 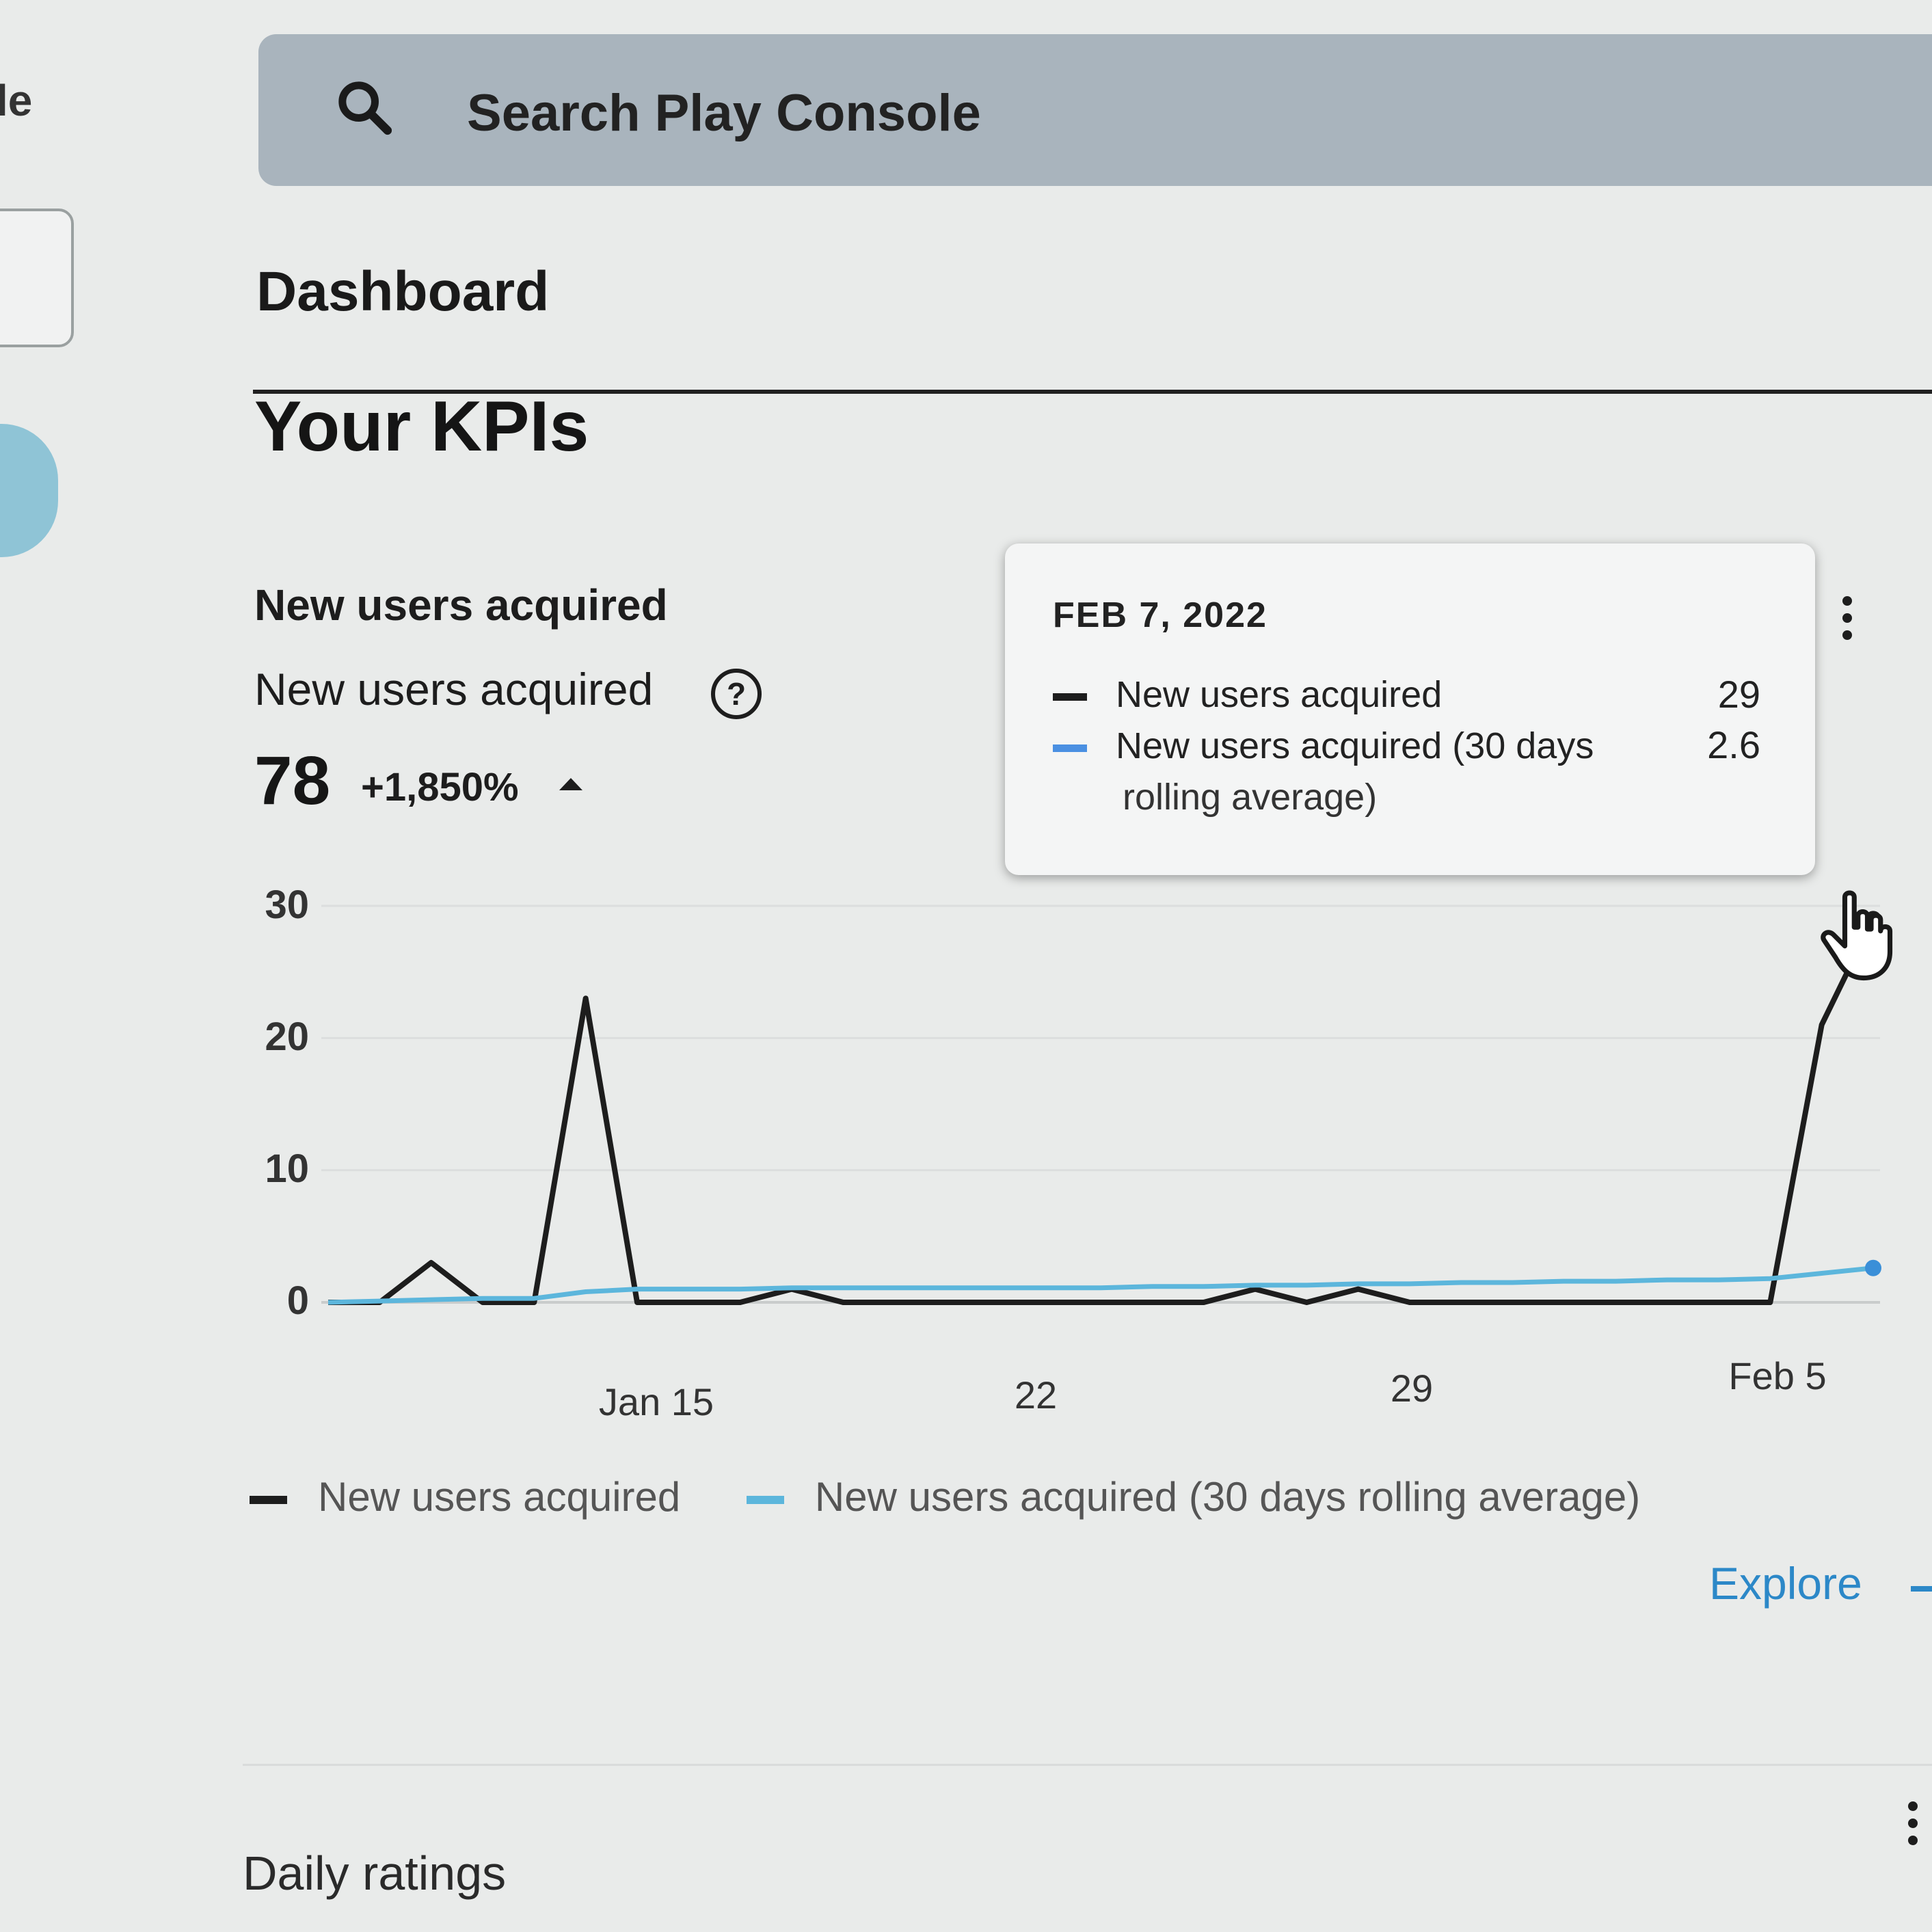 What do you see at coordinates (1036, 1395) in the screenshot?
I see `x-tick: 22` at bounding box center [1036, 1395].